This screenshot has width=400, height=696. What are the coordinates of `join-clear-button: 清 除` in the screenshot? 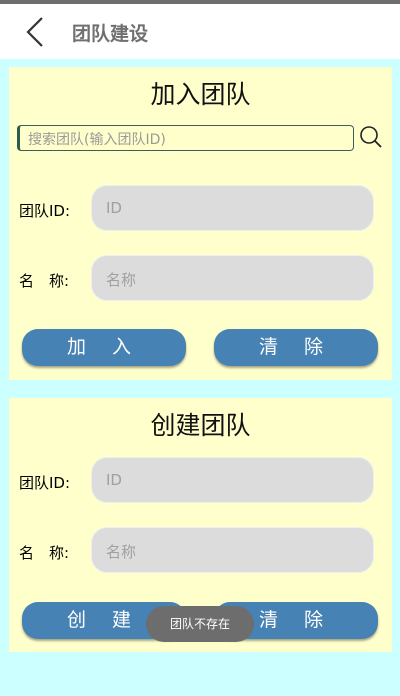 It's located at (296, 347).